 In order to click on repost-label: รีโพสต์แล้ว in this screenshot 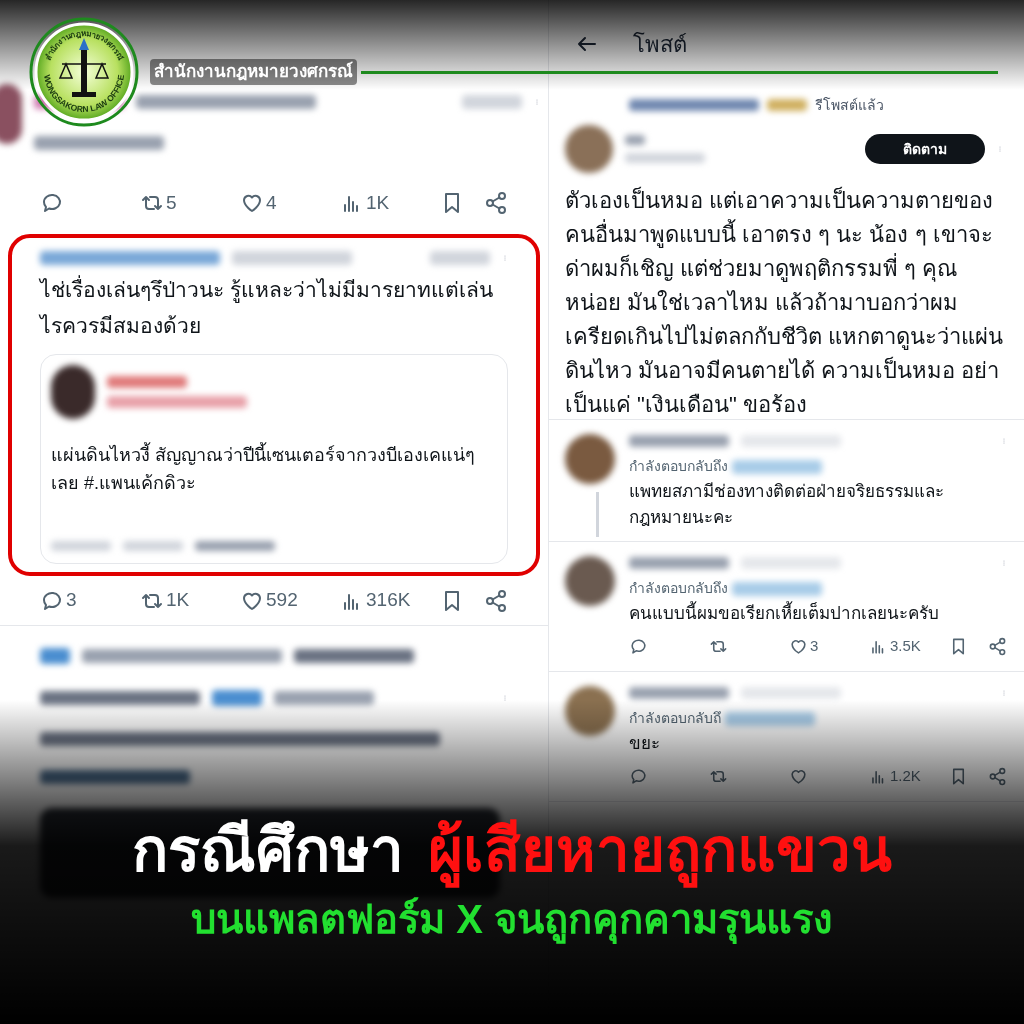, I will do `click(849, 105)`.